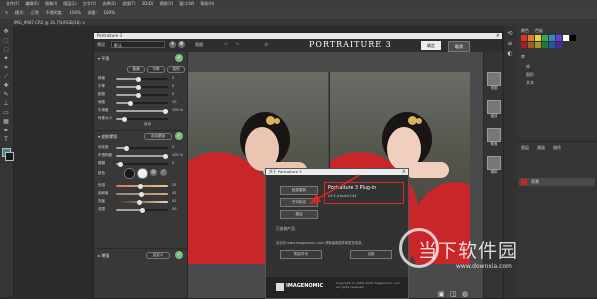  Describe the element at coordinates (179, 58) in the screenshot. I see `smooth-toggle: ✓` at that location.